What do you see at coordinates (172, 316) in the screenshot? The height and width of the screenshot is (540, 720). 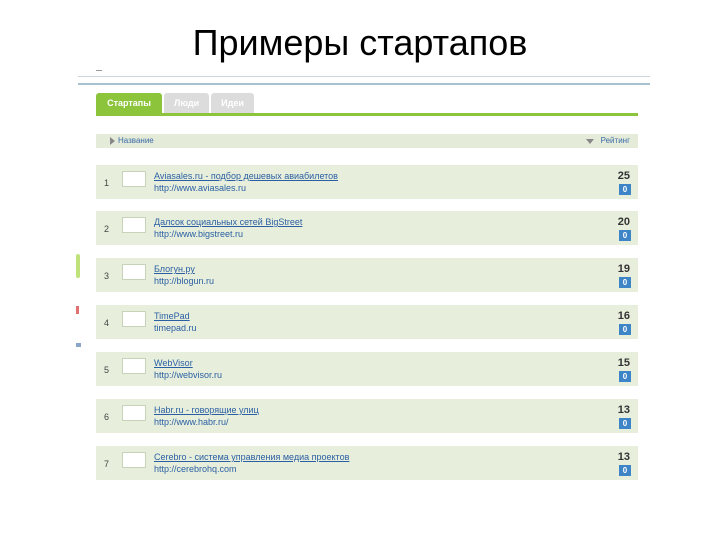 I see `startup-title-link: TimePad` at bounding box center [172, 316].